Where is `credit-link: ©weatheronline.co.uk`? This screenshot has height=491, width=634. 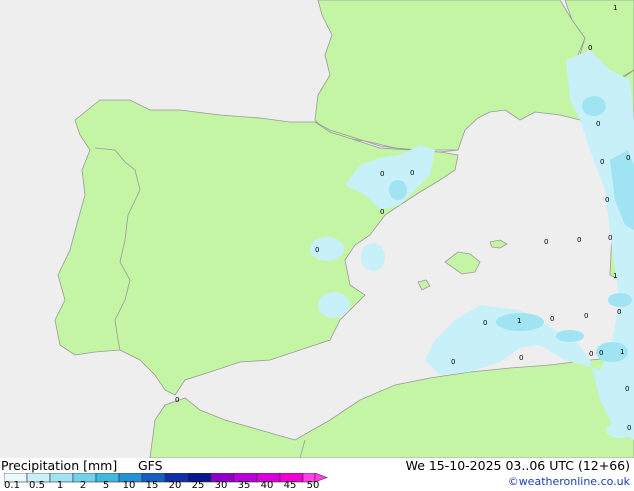 credit-link: ©weatheronline.co.uk is located at coordinates (569, 481).